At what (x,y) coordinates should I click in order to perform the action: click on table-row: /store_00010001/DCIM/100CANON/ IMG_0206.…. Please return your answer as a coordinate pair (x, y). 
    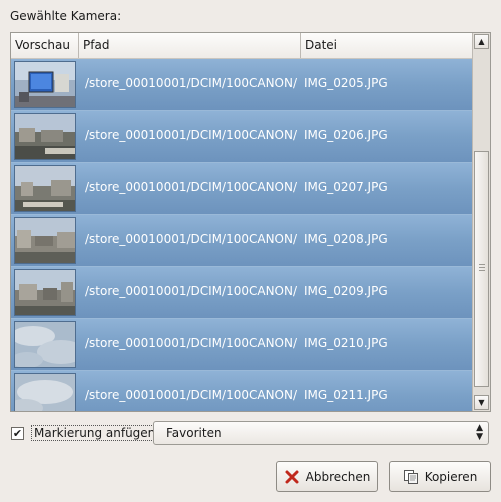
    Looking at the image, I should click on (242, 137).